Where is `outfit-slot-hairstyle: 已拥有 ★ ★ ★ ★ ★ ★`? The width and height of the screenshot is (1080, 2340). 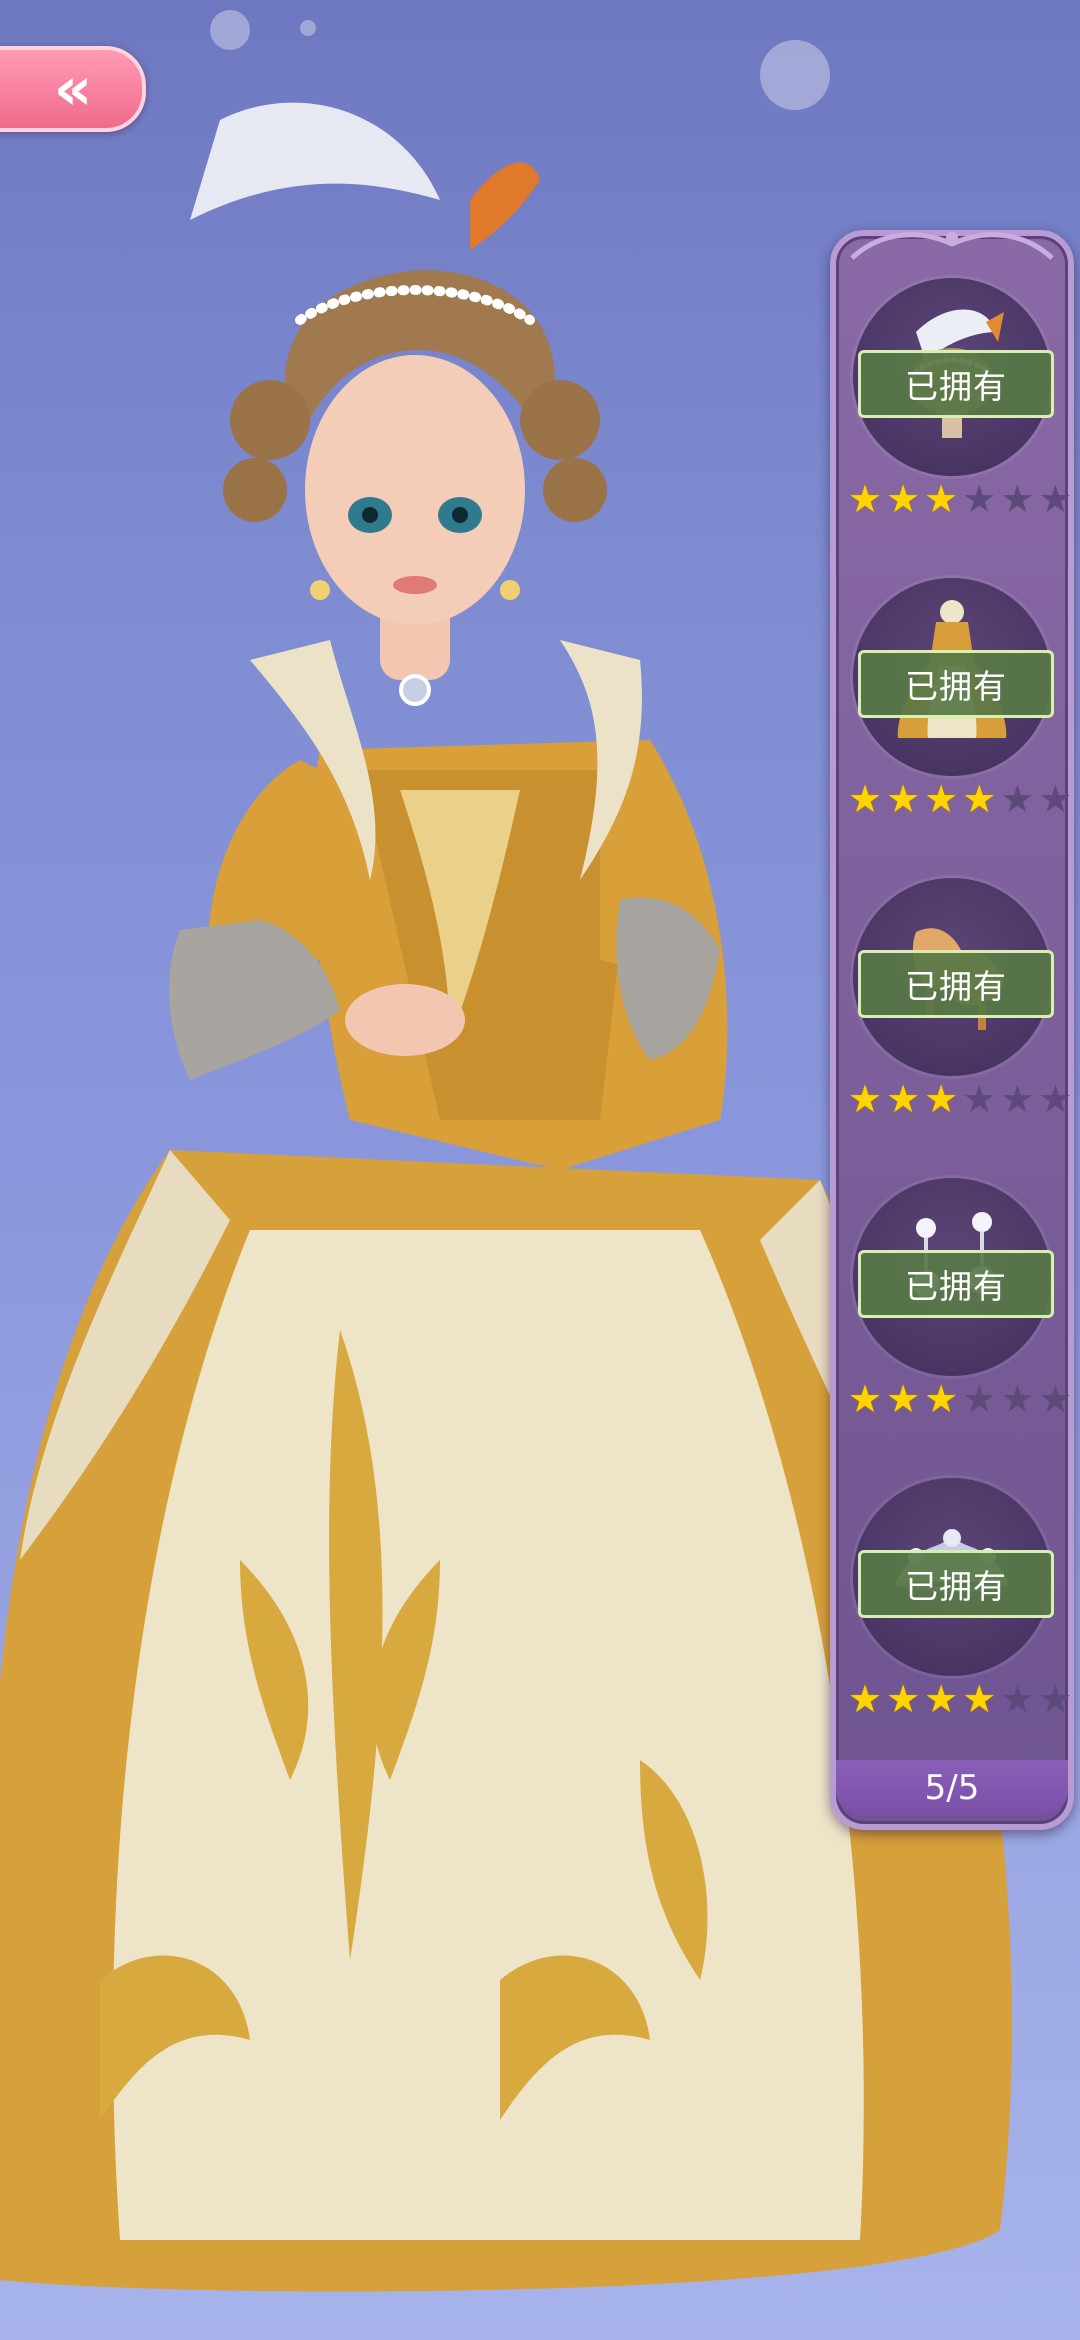 outfit-slot-hairstyle: 已拥有 ★ ★ ★ ★ ★ ★ is located at coordinates (954, 406).